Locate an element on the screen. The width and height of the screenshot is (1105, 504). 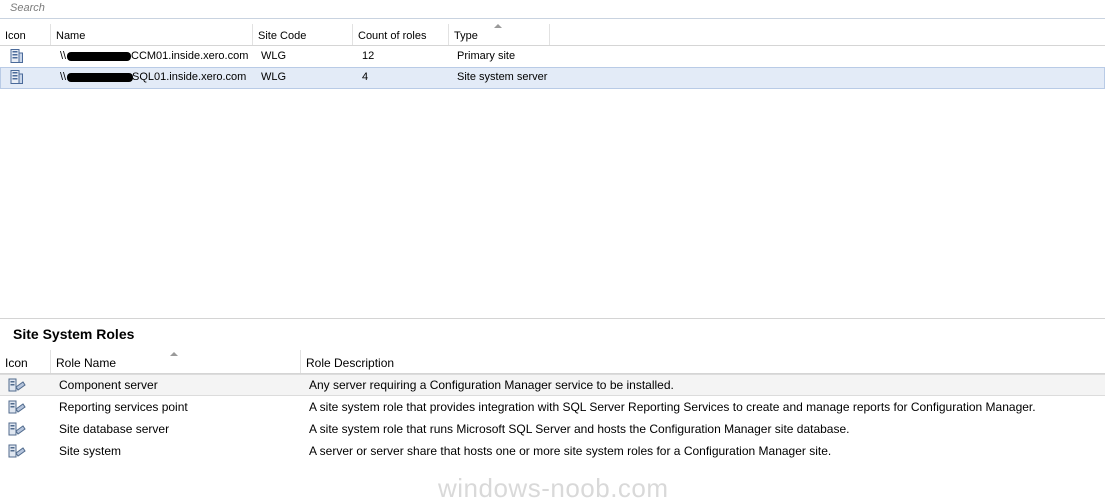
role-name: Site database server is located at coordinates (114, 429).